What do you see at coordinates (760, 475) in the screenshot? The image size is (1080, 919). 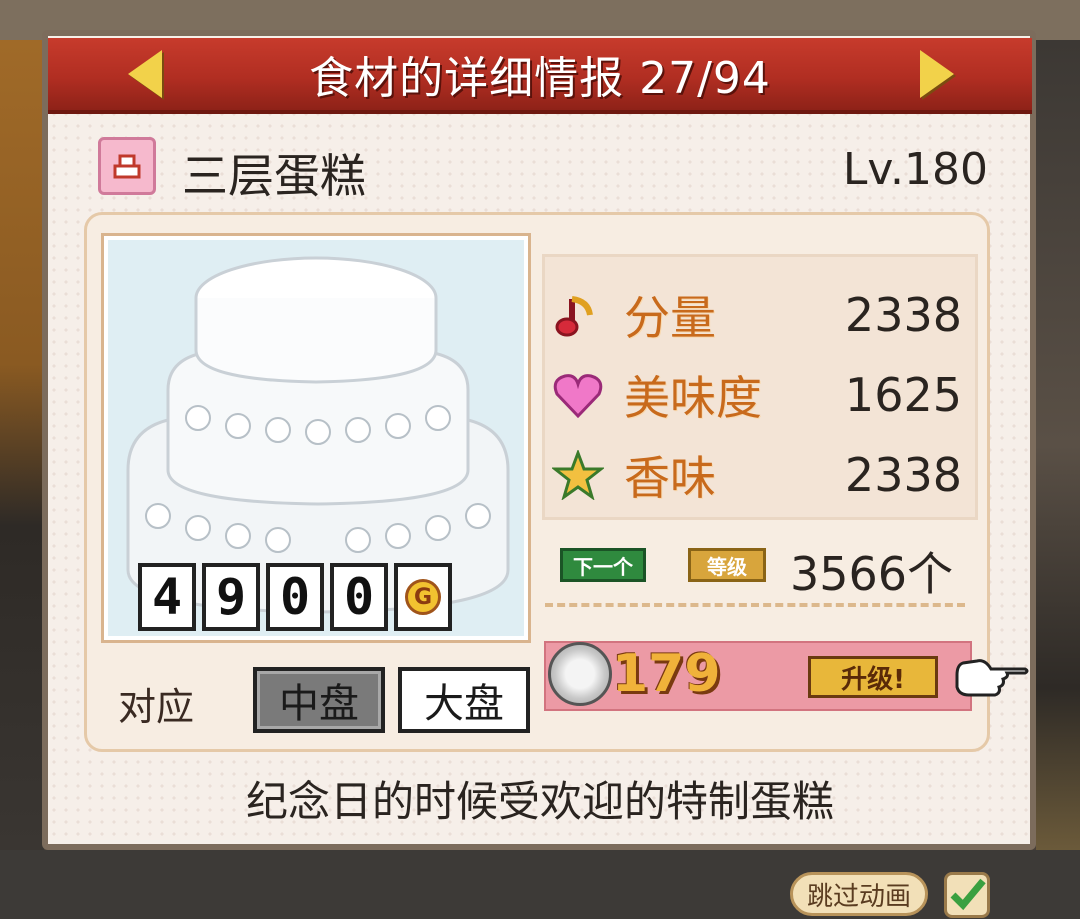 I see `stat-row-aroma: 香味 2338` at bounding box center [760, 475].